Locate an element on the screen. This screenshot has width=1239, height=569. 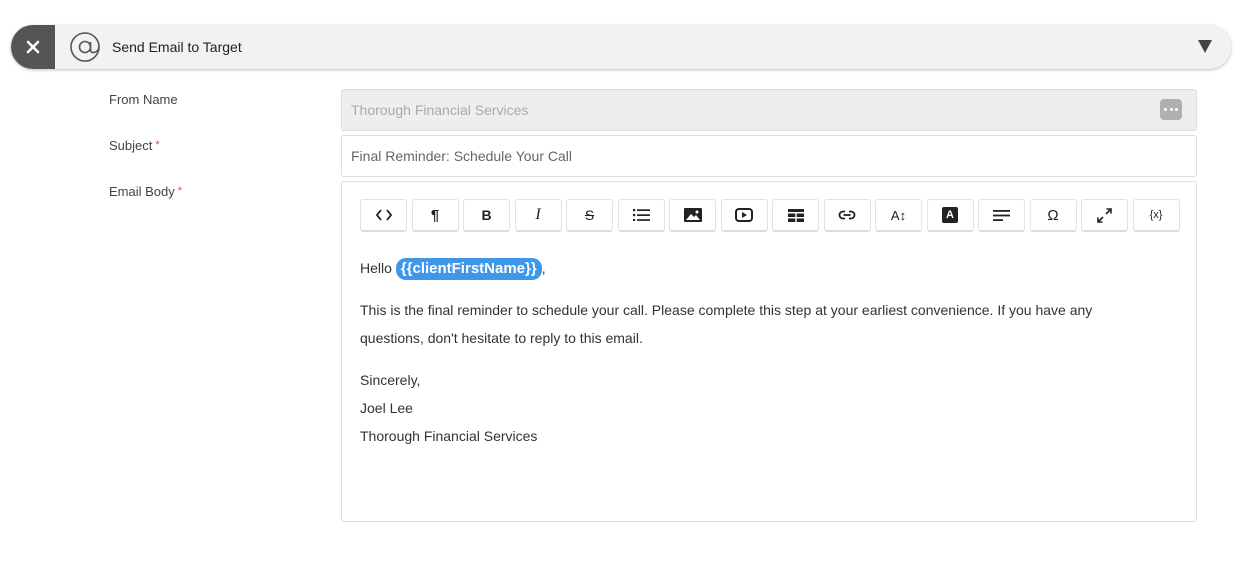
action-header: Send Email to Target is located at coordinates (621, 47).